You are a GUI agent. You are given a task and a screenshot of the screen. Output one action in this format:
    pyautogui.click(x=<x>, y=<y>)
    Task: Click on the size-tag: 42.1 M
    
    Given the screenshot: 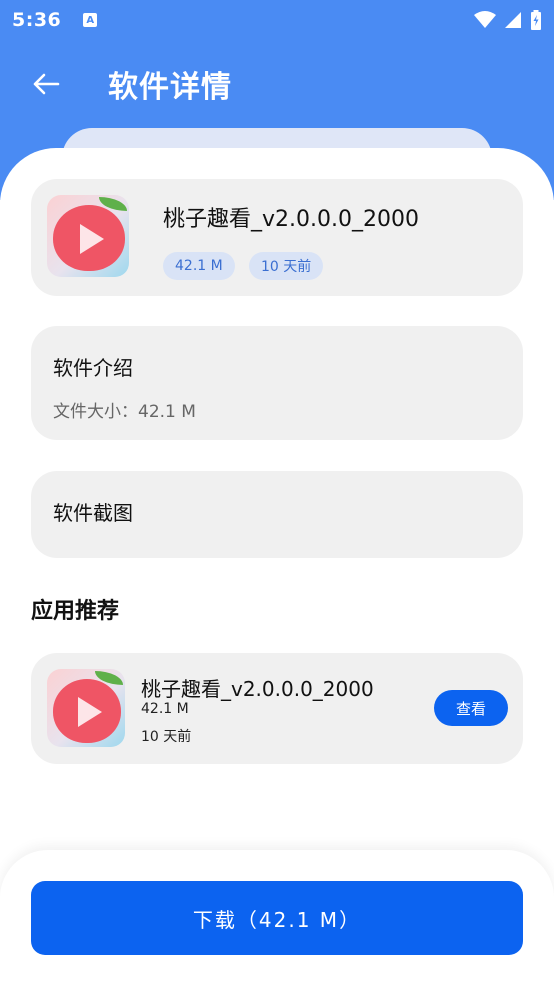 What is the action you would take?
    pyautogui.click(x=199, y=266)
    